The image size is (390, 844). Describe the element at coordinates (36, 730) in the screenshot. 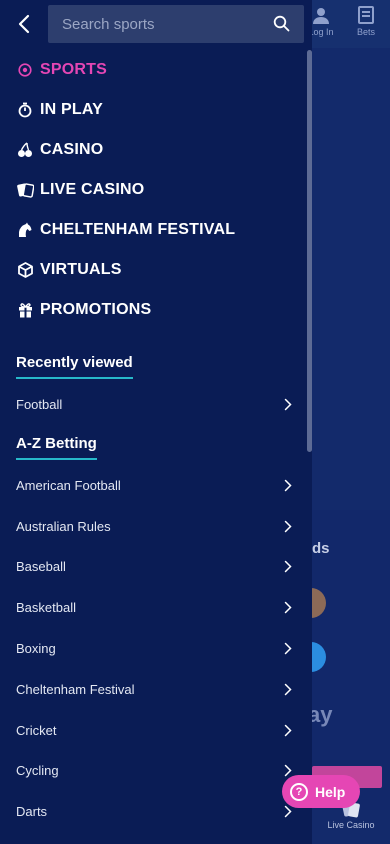

I see `list-item-label: Cricket` at that location.